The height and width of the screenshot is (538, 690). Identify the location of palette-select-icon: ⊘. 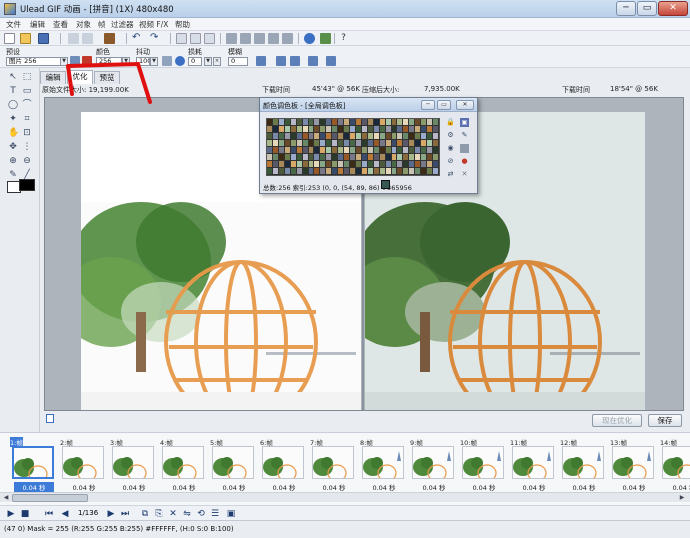
(450, 161).